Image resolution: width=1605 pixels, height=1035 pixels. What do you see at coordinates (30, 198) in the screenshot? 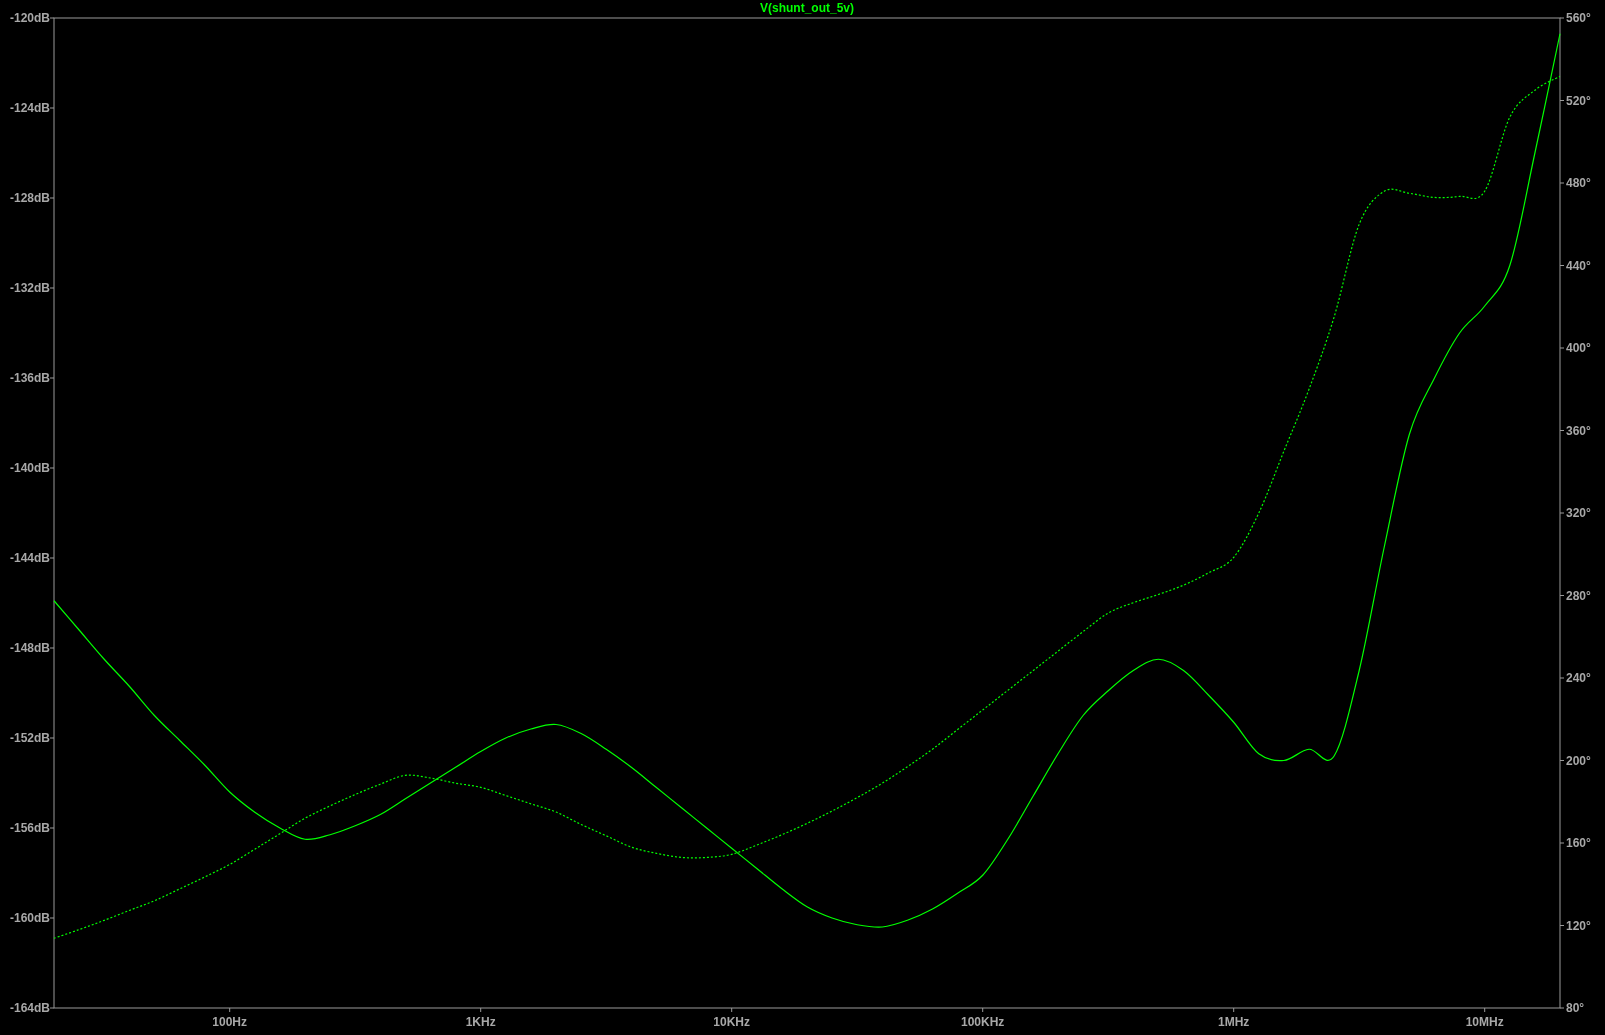
I see `tick-label: -128dB` at bounding box center [30, 198].